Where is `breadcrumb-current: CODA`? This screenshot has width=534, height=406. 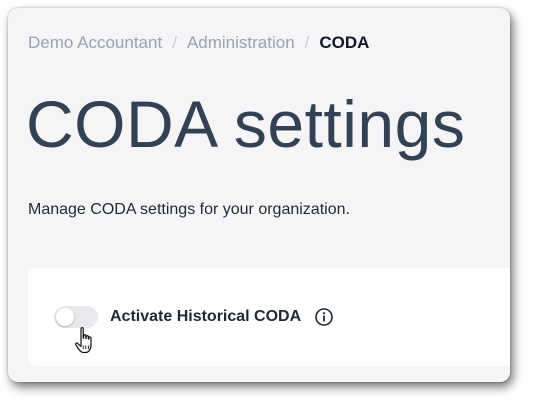
breadcrumb-current: CODA is located at coordinates (344, 42).